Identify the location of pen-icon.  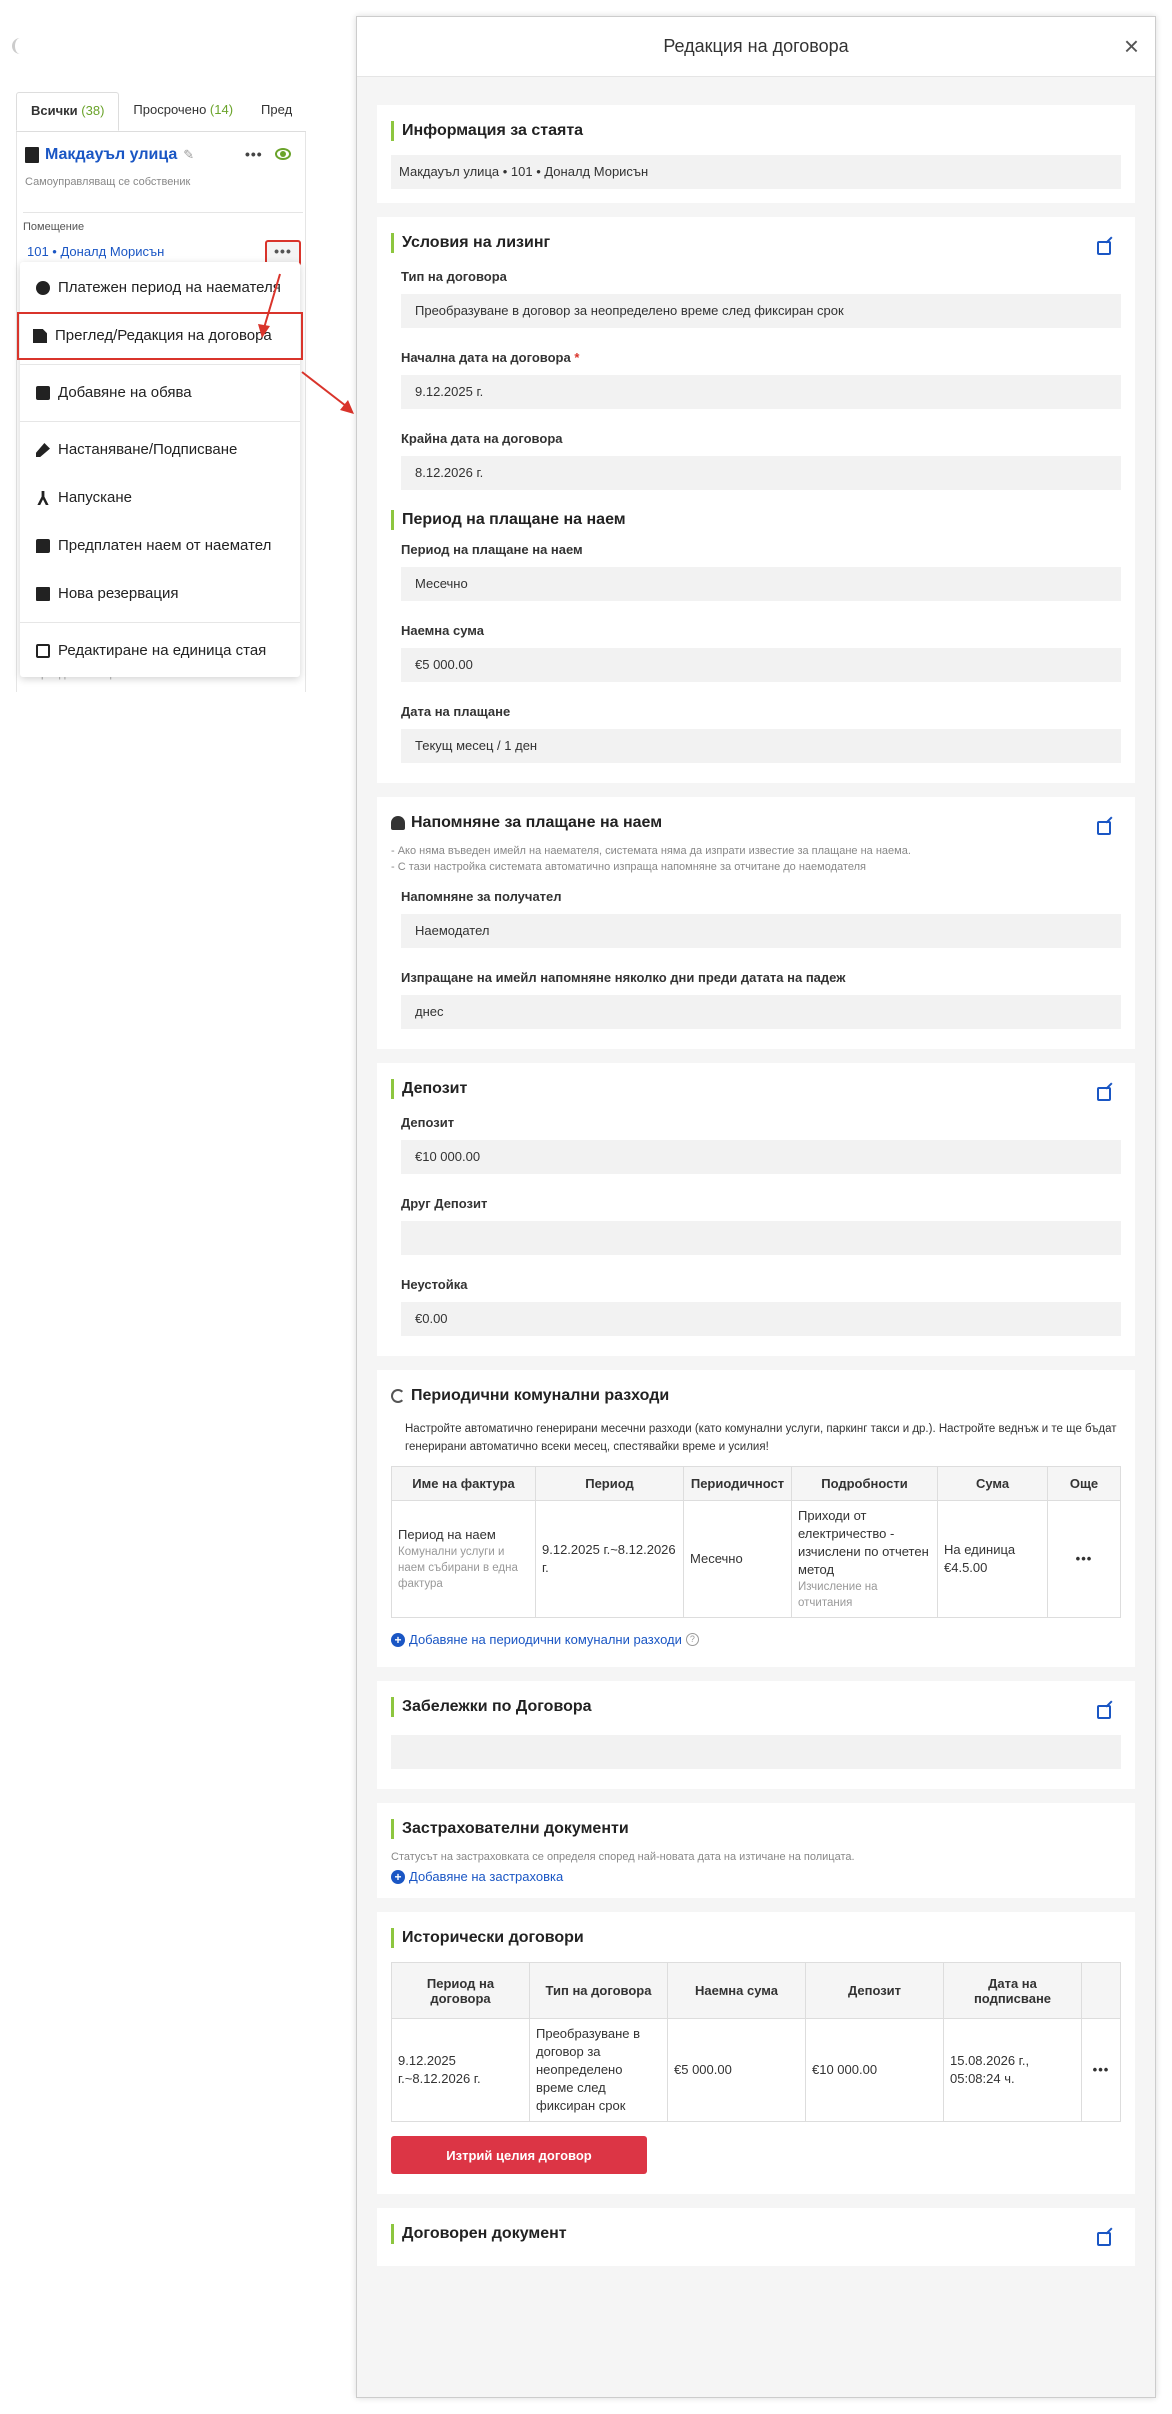
(43, 450).